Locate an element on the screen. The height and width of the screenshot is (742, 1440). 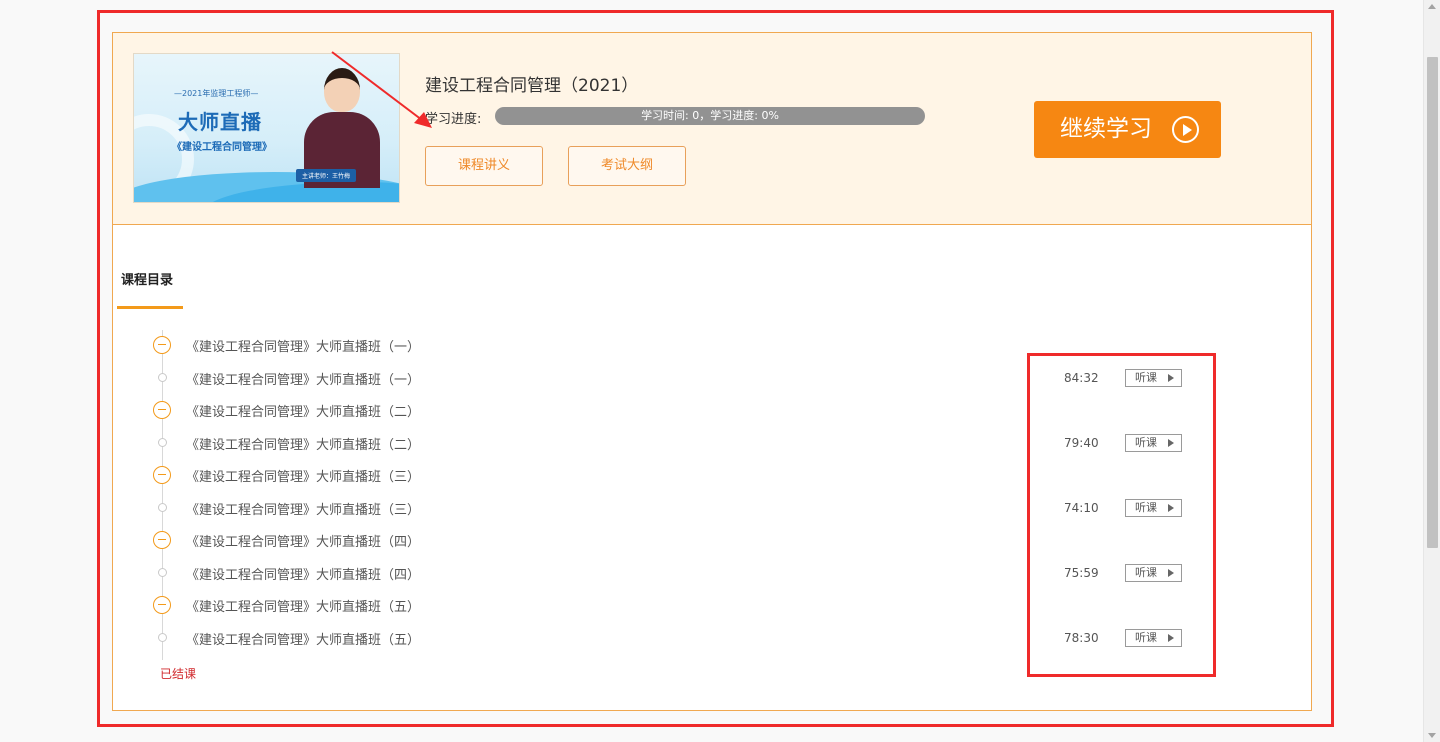
continue-learning-button: 继续学习 is located at coordinates (1127, 129).